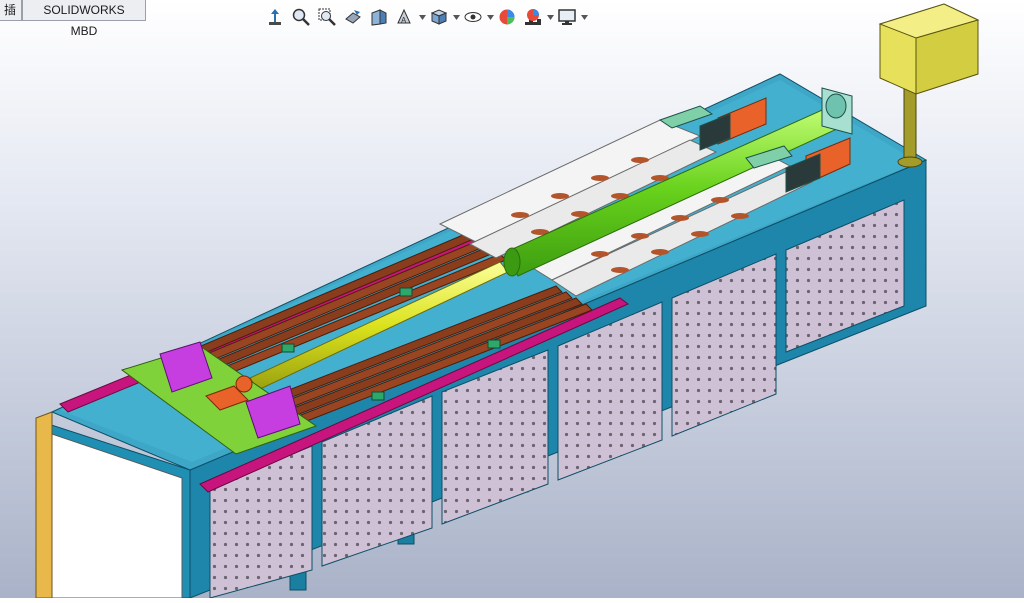 The image size is (1024, 603). Describe the element at coordinates (301, 17) in the screenshot. I see `zoom-to-fit-icon` at that location.